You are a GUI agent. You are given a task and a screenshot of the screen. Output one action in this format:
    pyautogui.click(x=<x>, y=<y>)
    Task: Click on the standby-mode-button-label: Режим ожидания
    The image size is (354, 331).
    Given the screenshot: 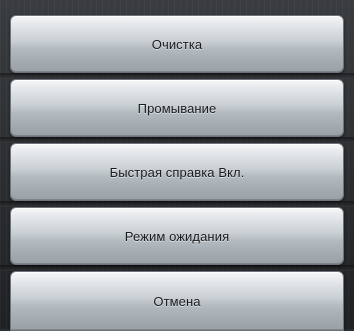 What is the action you would take?
    pyautogui.click(x=177, y=236)
    